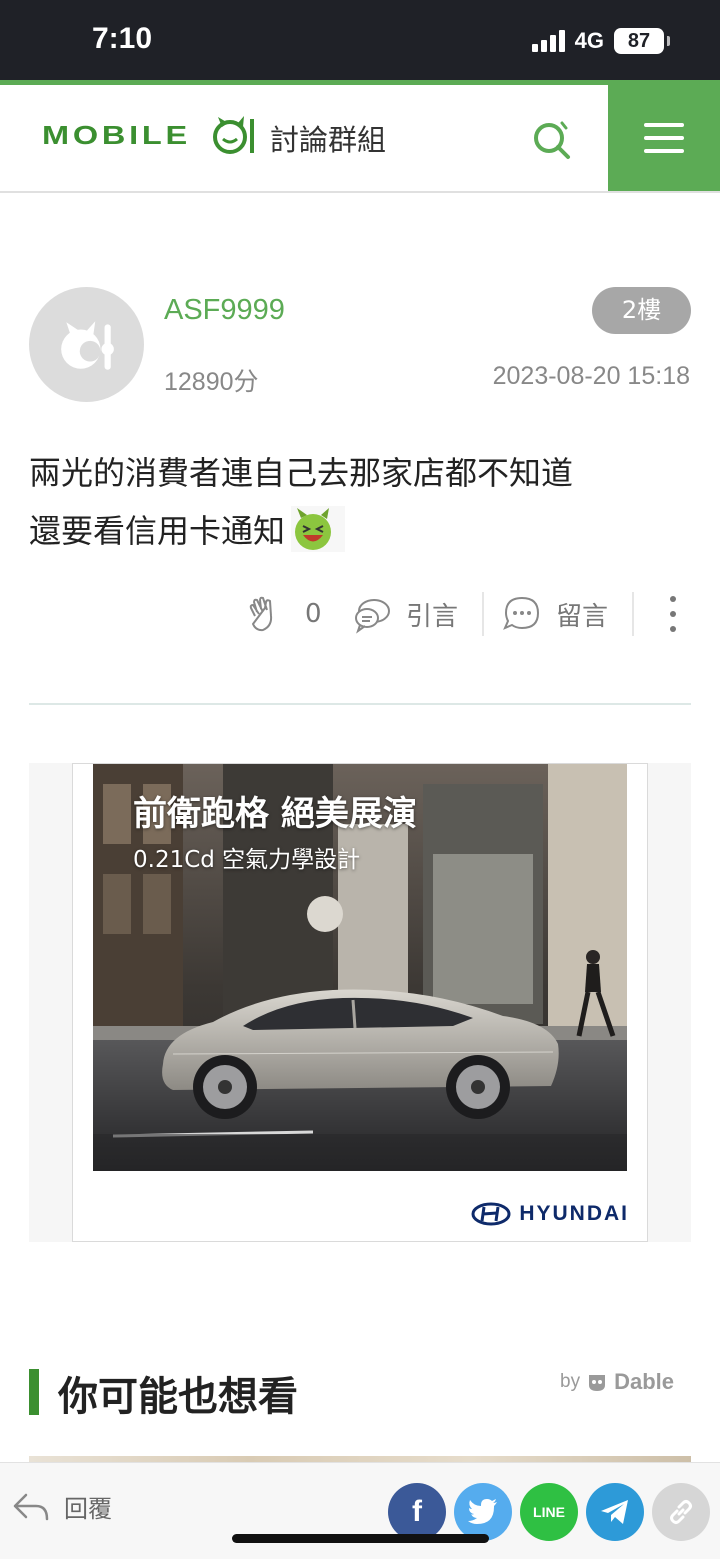 The width and height of the screenshot is (720, 1559). What do you see at coordinates (405, 614) in the screenshot?
I see `quote-button: 引言` at bounding box center [405, 614].